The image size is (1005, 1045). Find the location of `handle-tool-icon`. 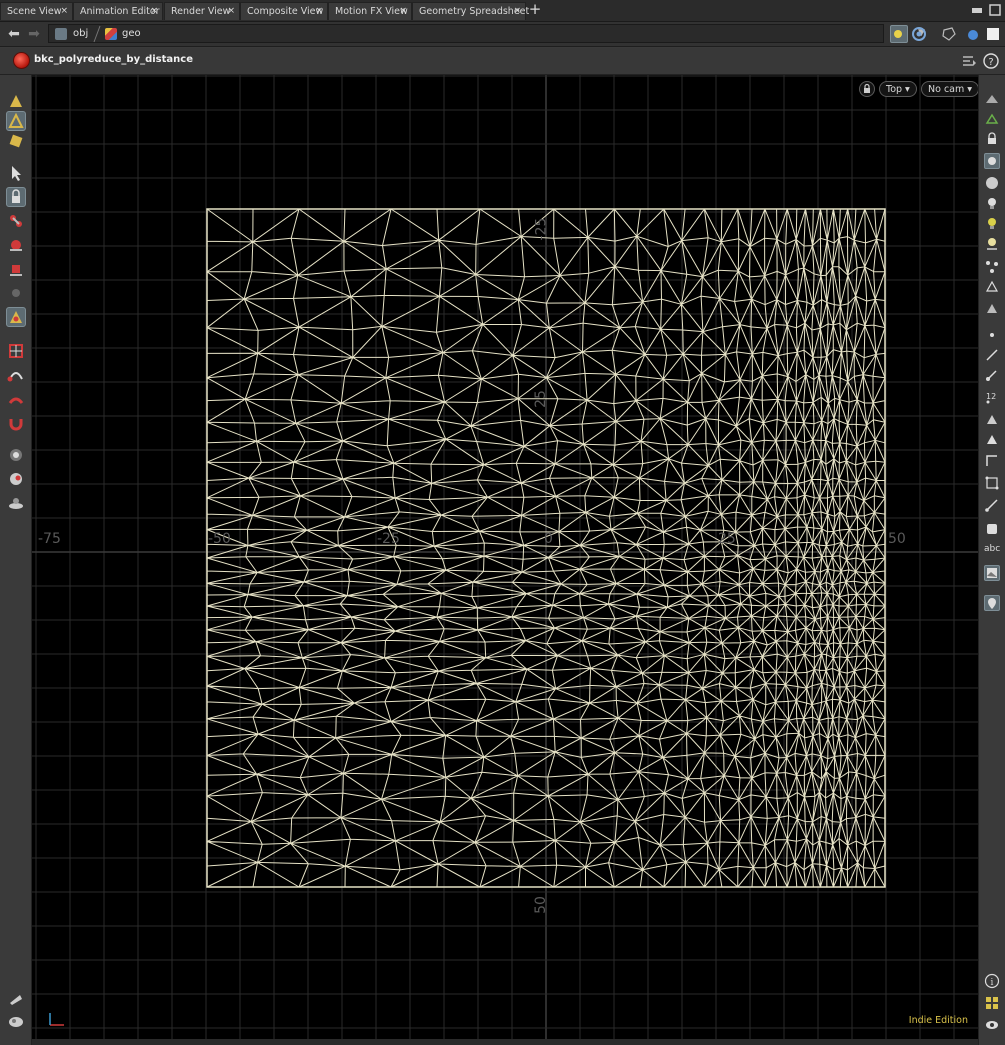

handle-tool-icon is located at coordinates (16, 317).